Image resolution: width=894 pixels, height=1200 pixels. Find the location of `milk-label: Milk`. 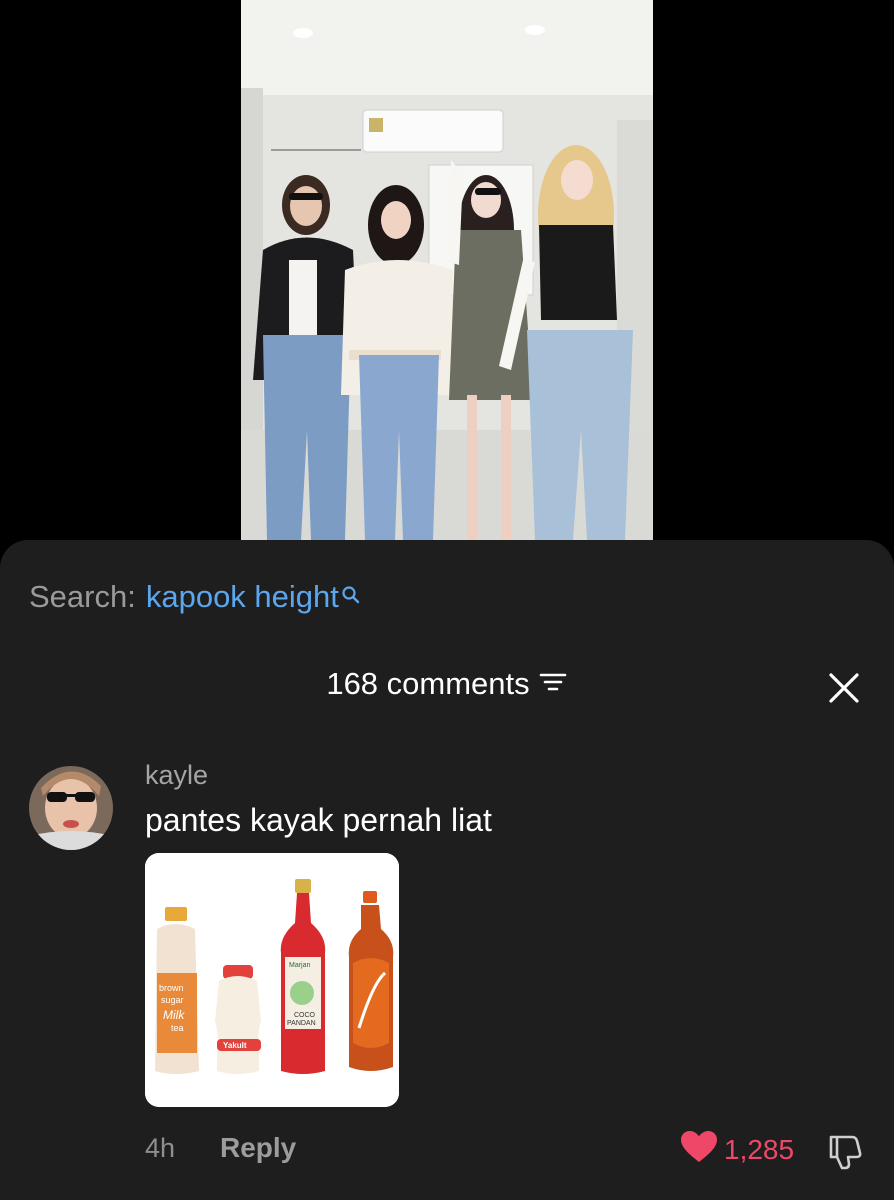

milk-label: Milk is located at coordinates (174, 1015).